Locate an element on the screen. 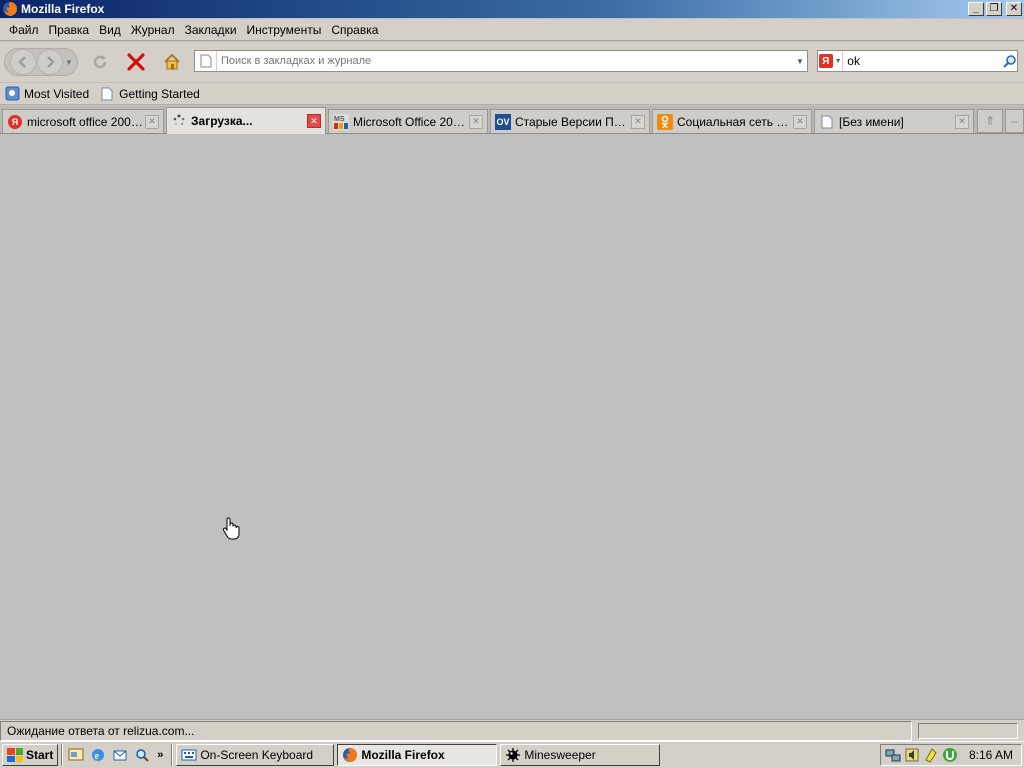 The image size is (1024, 768). task-label: Mozilla Firefox is located at coordinates (403, 755).